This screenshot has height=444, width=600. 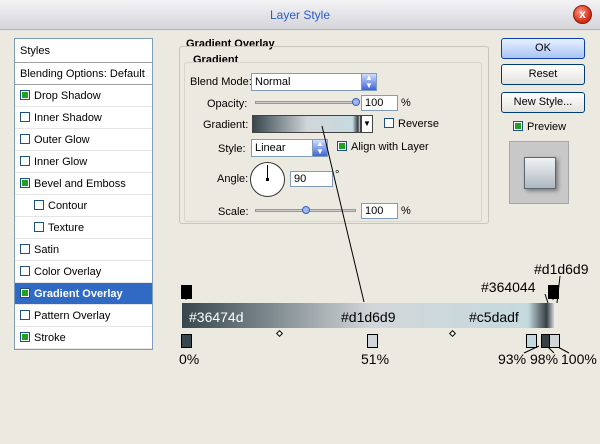 What do you see at coordinates (50, 338) in the screenshot?
I see `style-item-label: Stroke` at bounding box center [50, 338].